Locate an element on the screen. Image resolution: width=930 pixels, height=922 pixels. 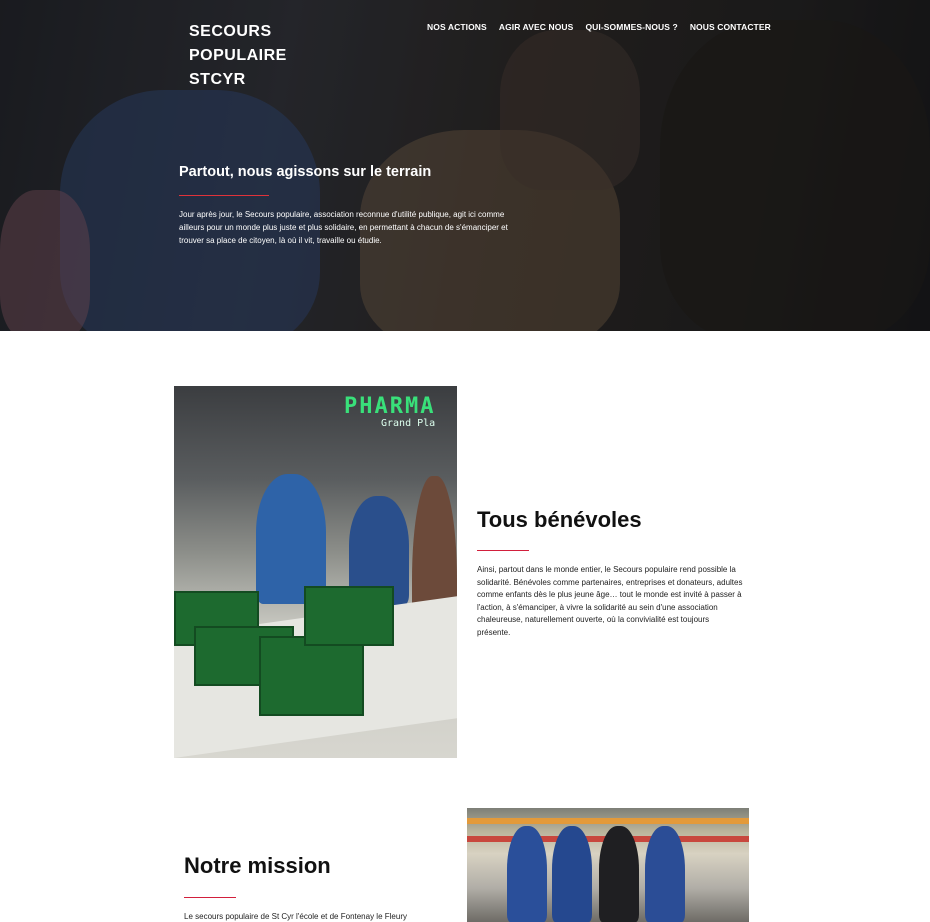
benevoles-title: Tous bénévoles is located at coordinates (559, 519).